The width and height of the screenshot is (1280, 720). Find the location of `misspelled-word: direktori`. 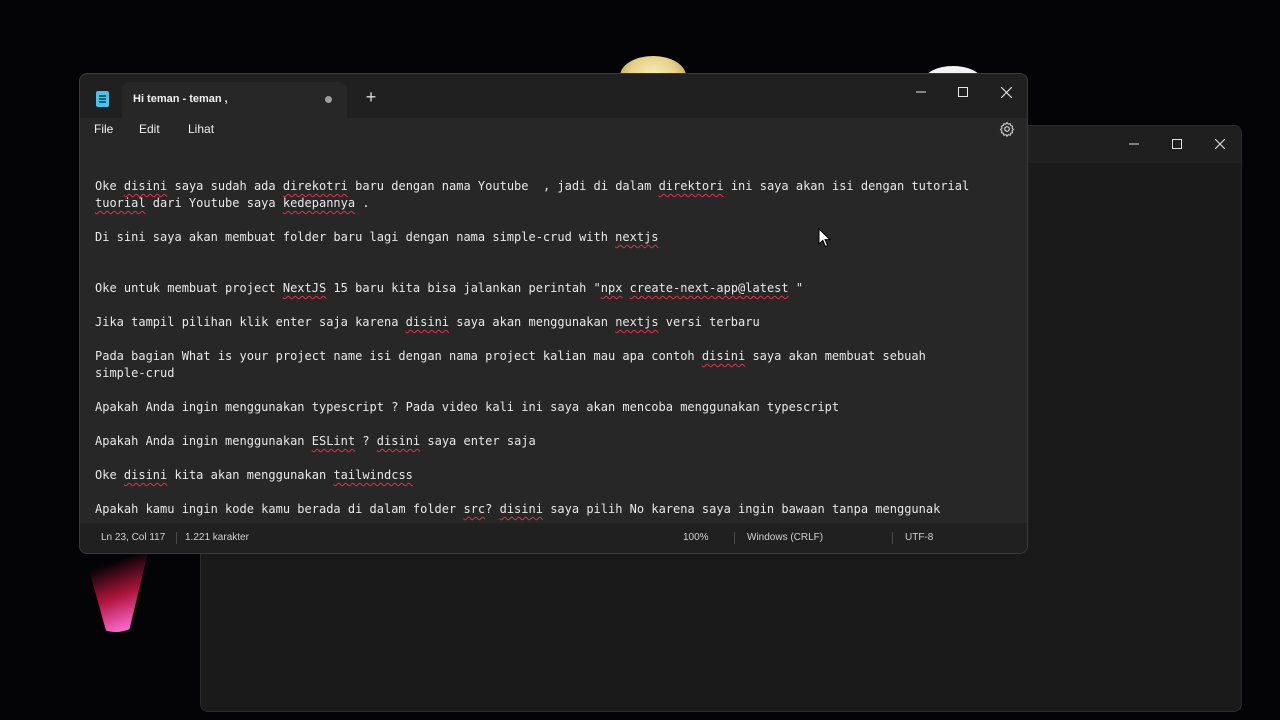

misspelled-word: direktori is located at coordinates (691, 186).